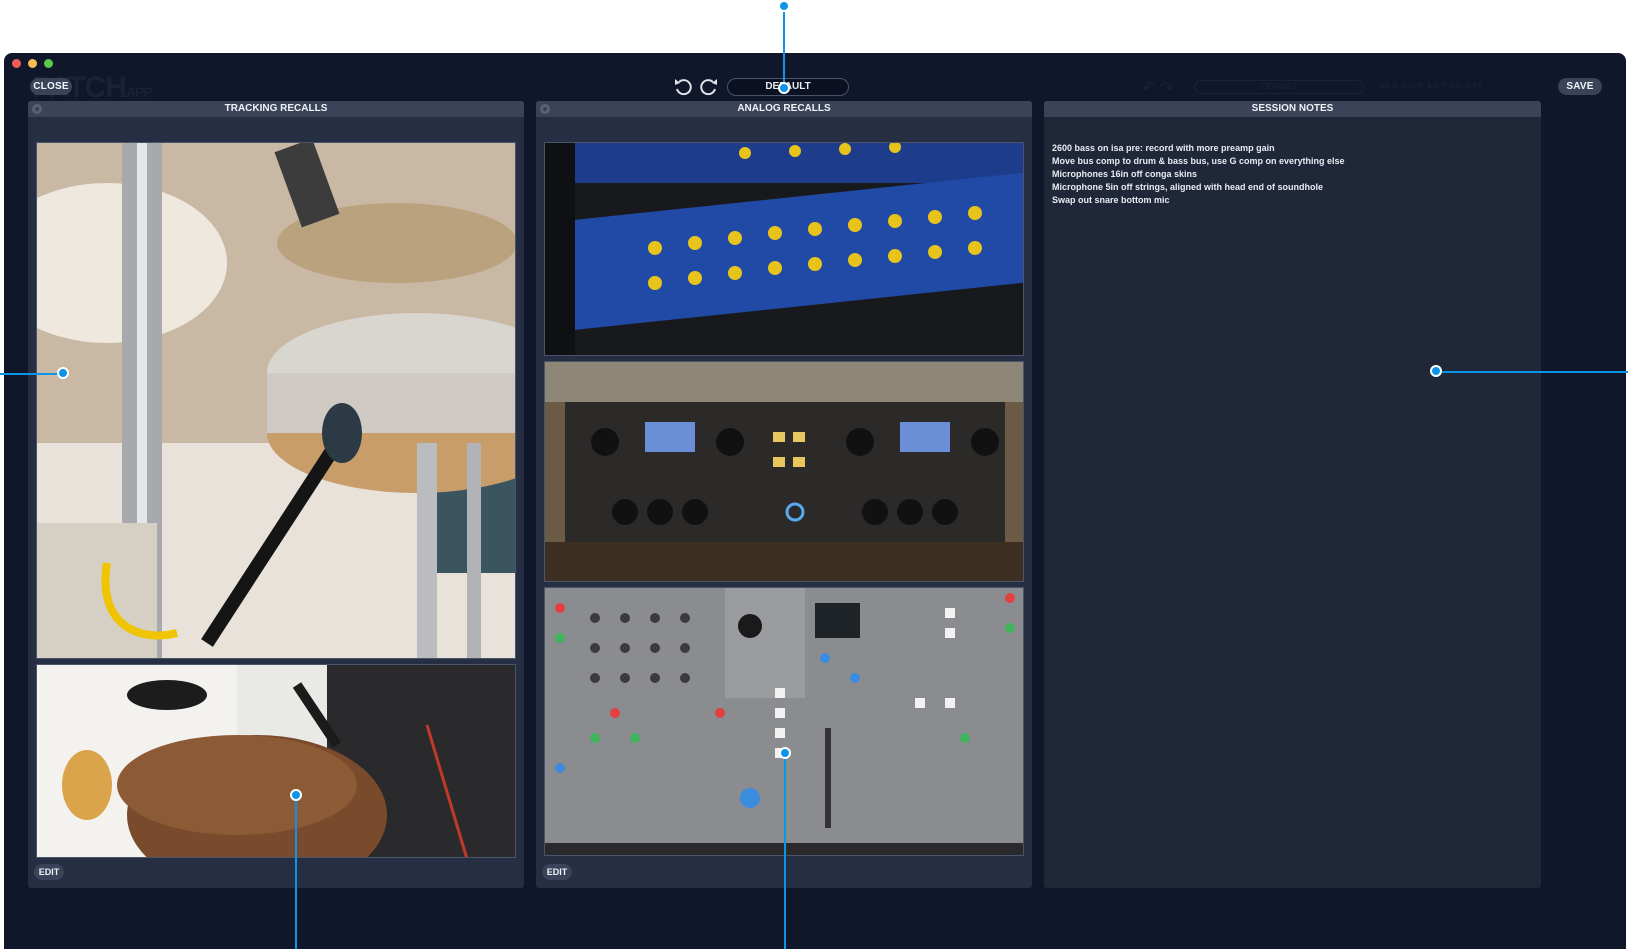 Image resolution: width=1628 pixels, height=949 pixels. What do you see at coordinates (48, 63) in the screenshot?
I see `window-zoom-dot` at bounding box center [48, 63].